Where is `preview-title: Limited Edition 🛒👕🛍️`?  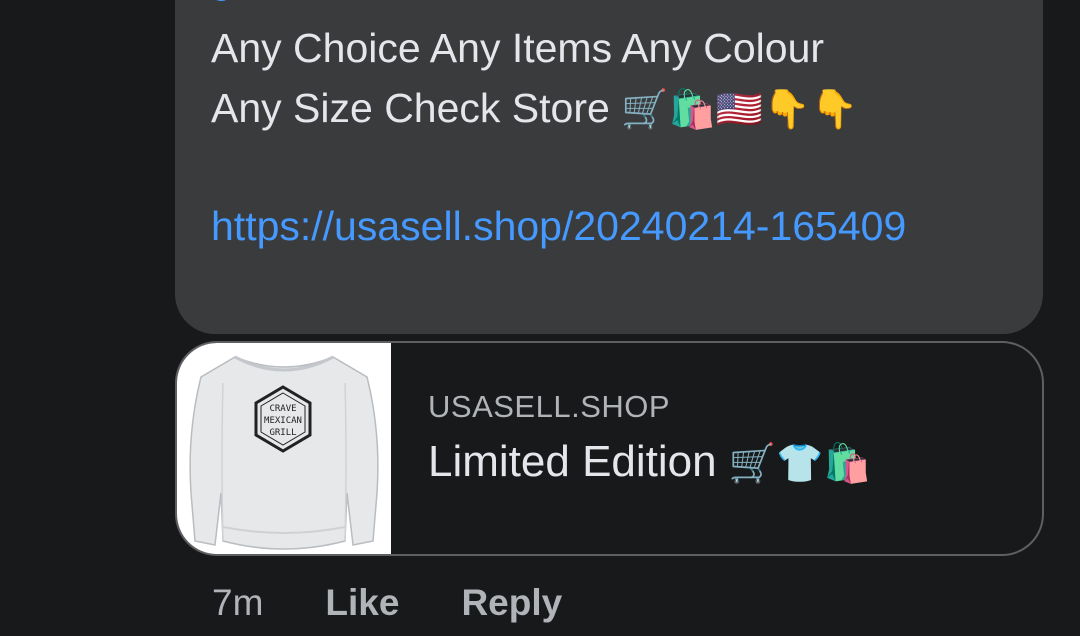
preview-title: Limited Edition 🛒👕🛍️ is located at coordinates (649, 462).